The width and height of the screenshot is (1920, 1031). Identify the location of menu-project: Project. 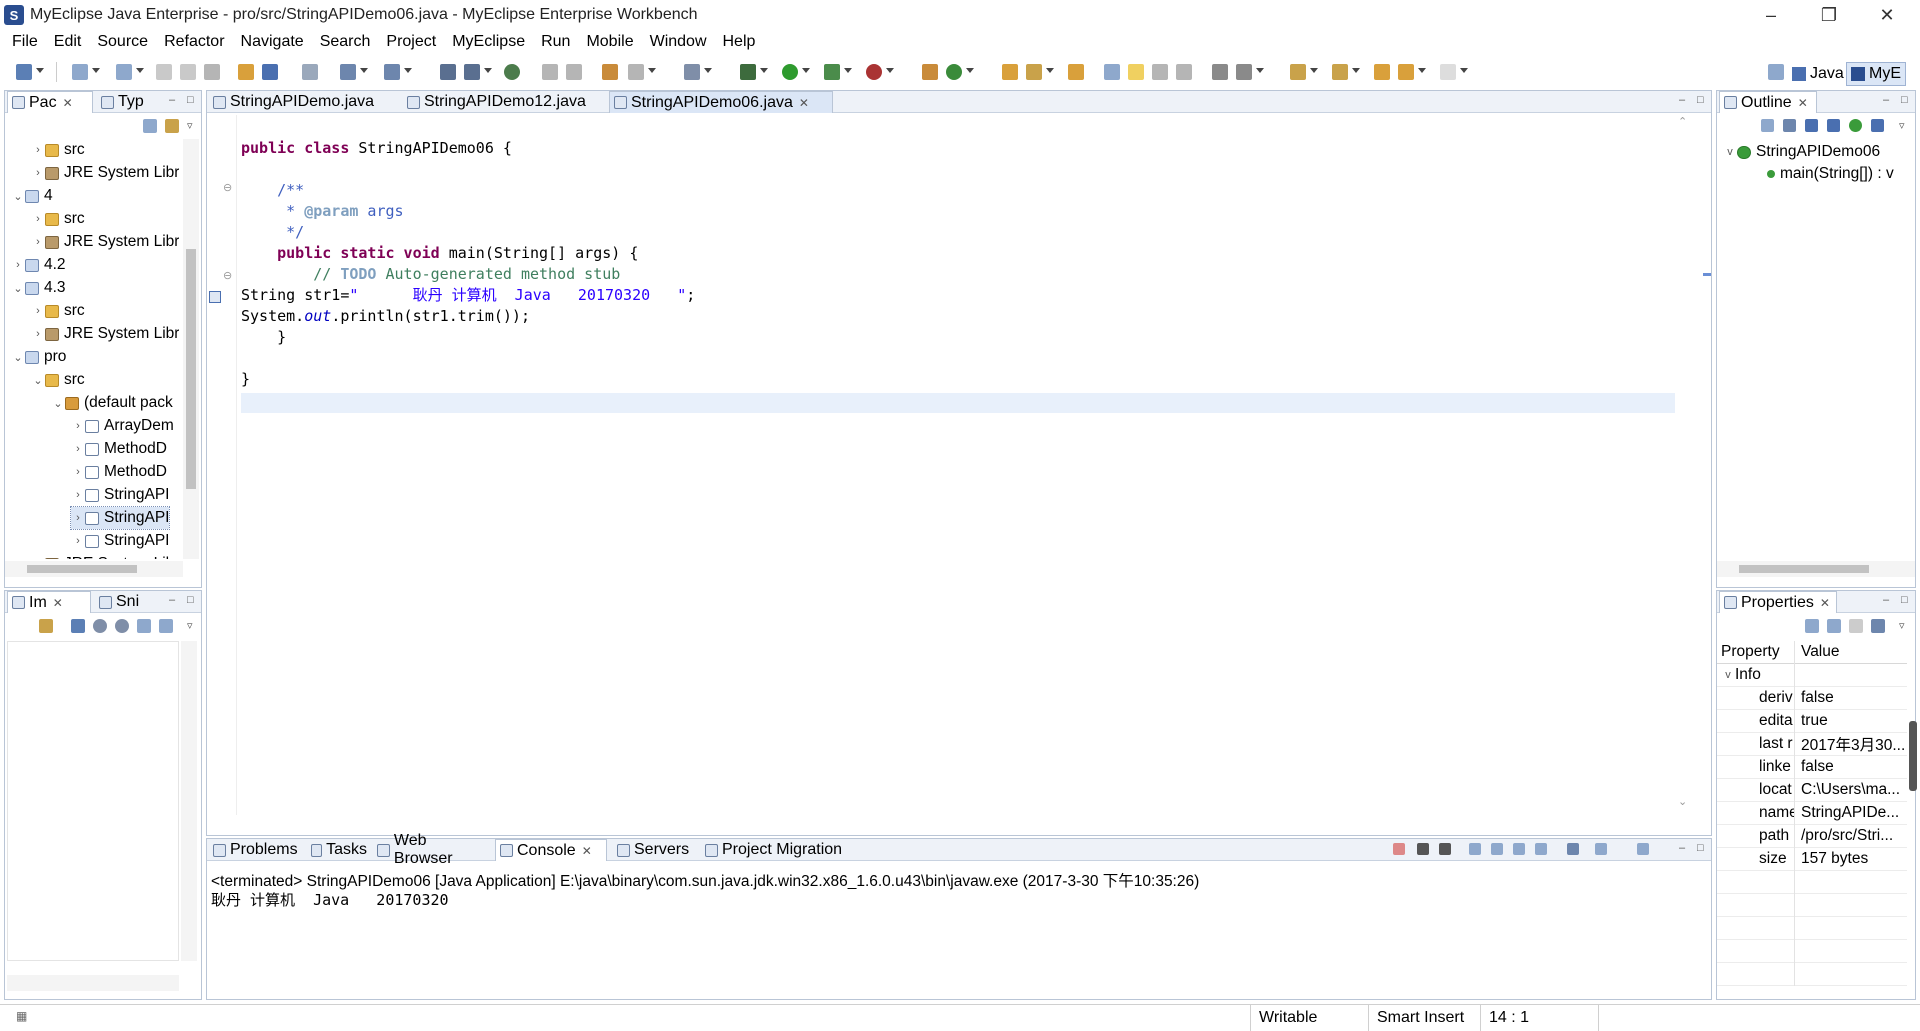
(411, 42).